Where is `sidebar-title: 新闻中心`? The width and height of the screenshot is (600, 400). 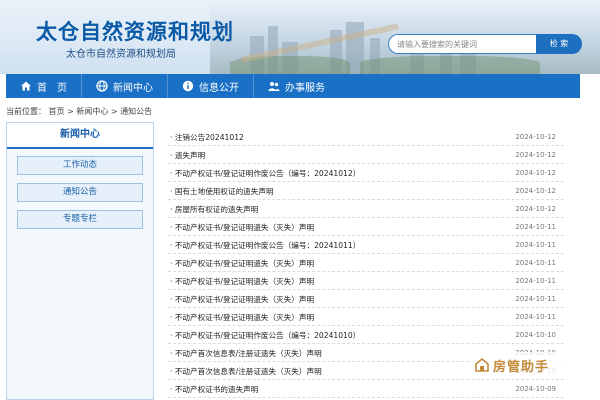
sidebar-title: 新闻中心 is located at coordinates (80, 136).